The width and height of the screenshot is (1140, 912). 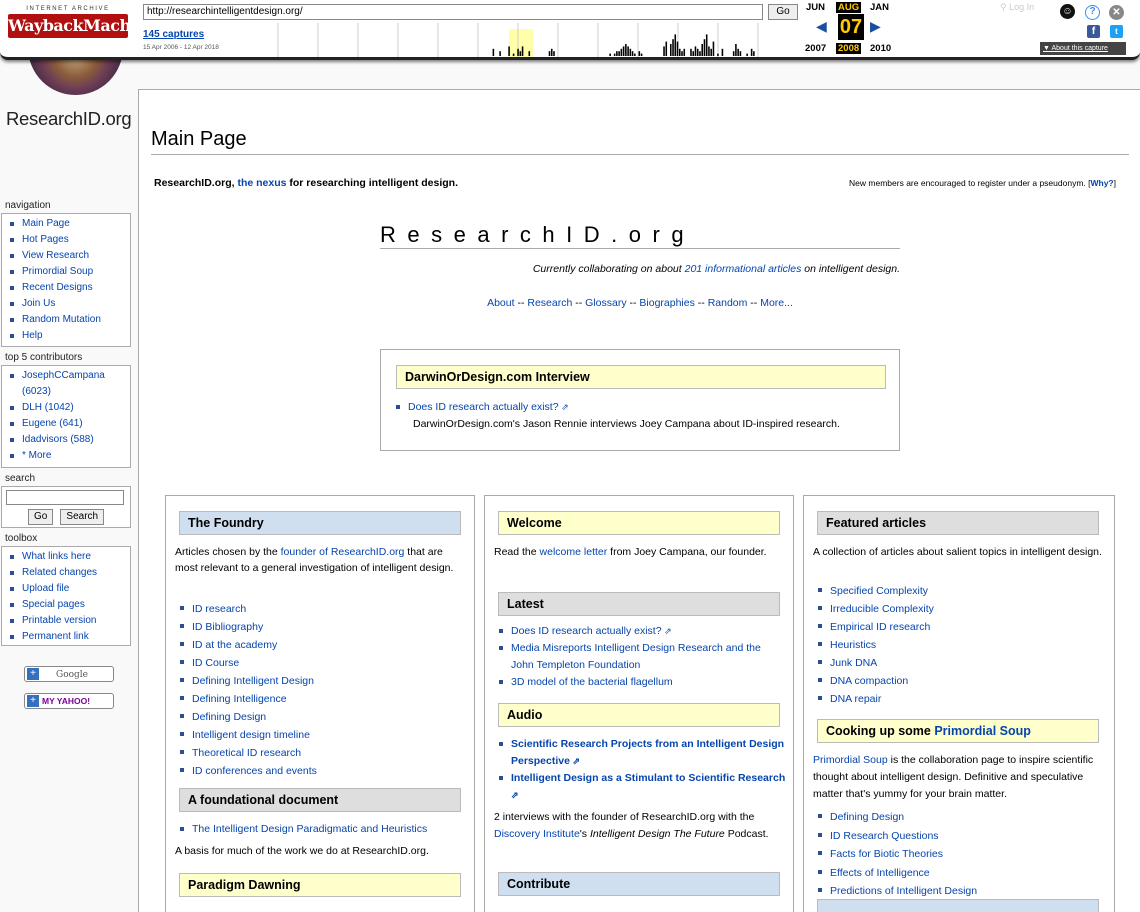 I want to click on foundry-item: Defining Intelligence, so click(x=321, y=699).